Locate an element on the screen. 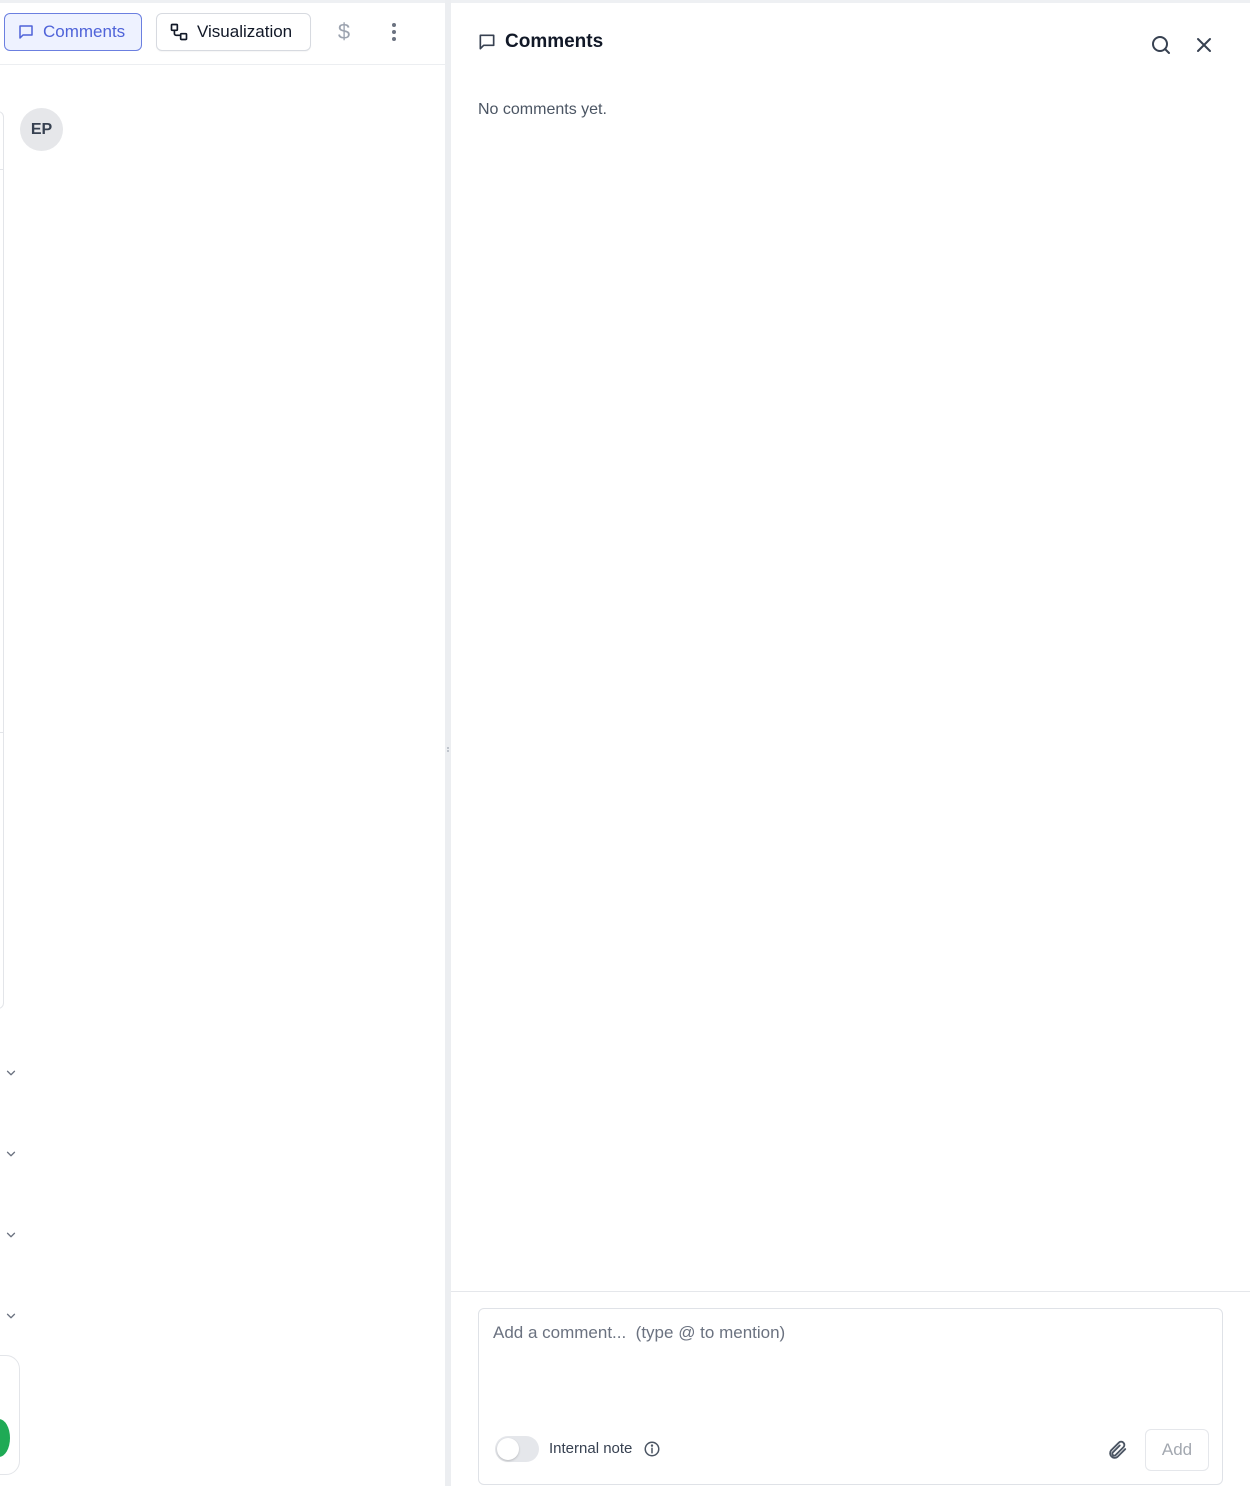 The image size is (1250, 1486). internal-note-label: Internal note is located at coordinates (591, 1448).